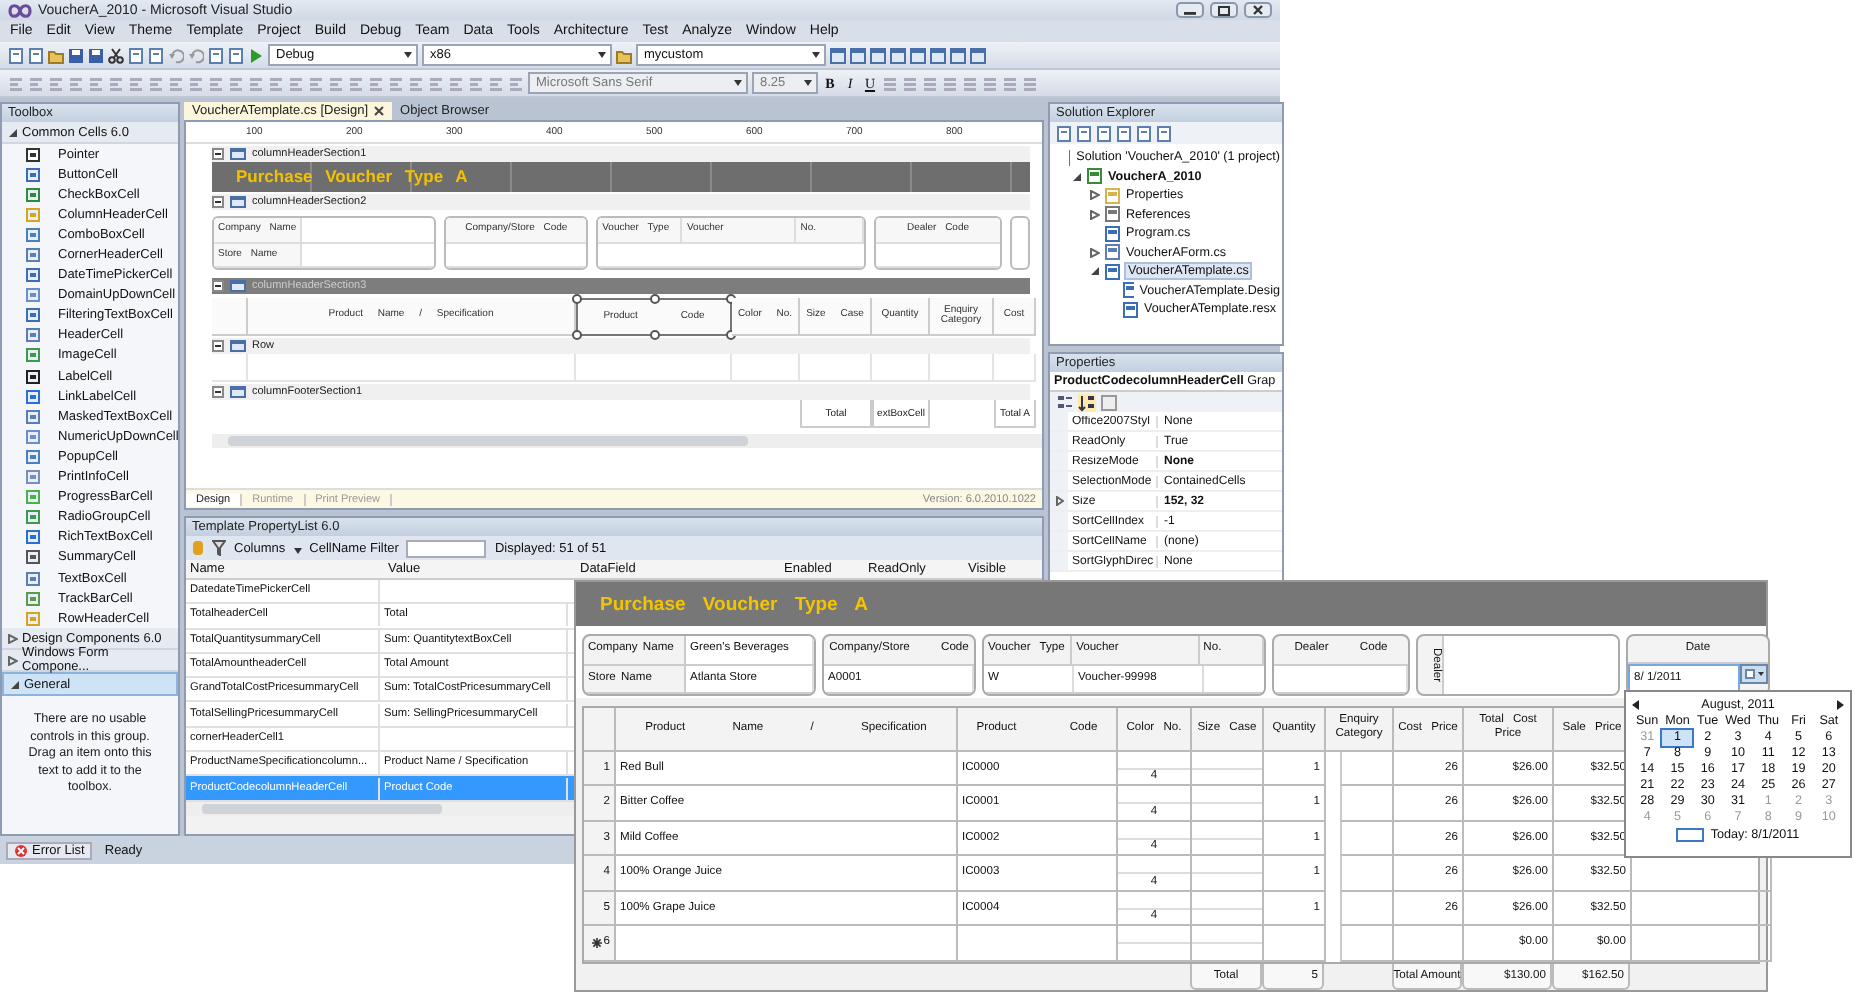 Image resolution: width=1856 pixels, height=992 pixels. What do you see at coordinates (1636, 705) in the screenshot?
I see `previous-month-arrow` at bounding box center [1636, 705].